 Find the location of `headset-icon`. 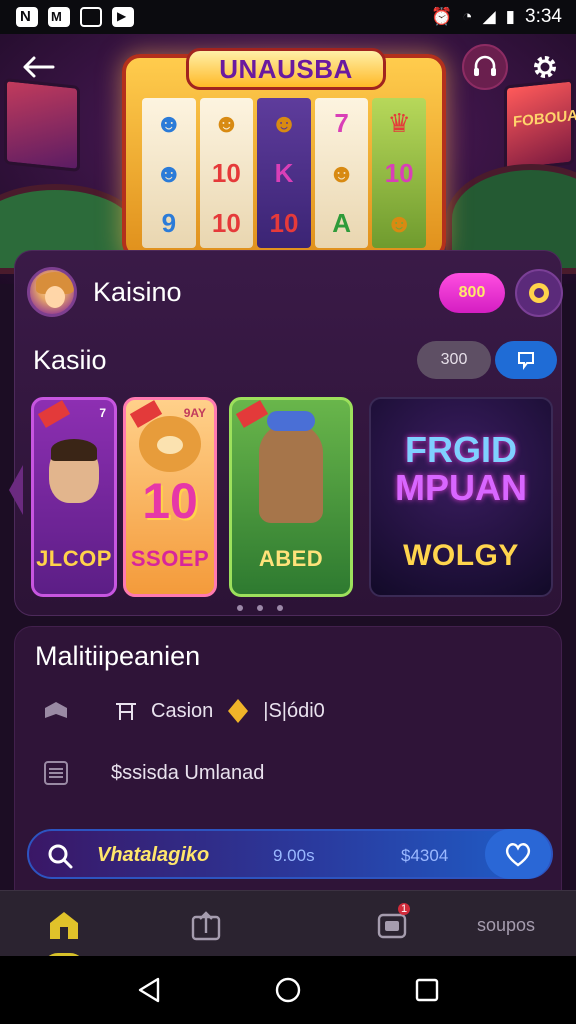

headset-icon is located at coordinates (485, 65).